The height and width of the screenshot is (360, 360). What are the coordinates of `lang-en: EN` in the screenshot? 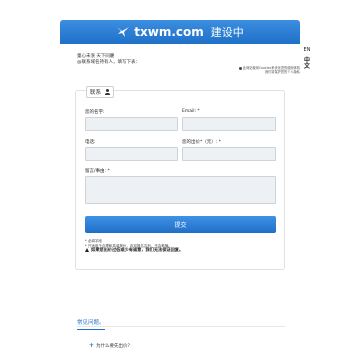 It's located at (307, 50).